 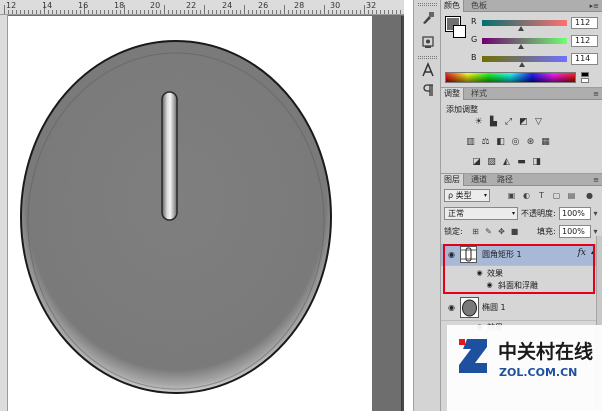 What do you see at coordinates (479, 180) in the screenshot?
I see `tab-channels: 通道` at bounding box center [479, 180].